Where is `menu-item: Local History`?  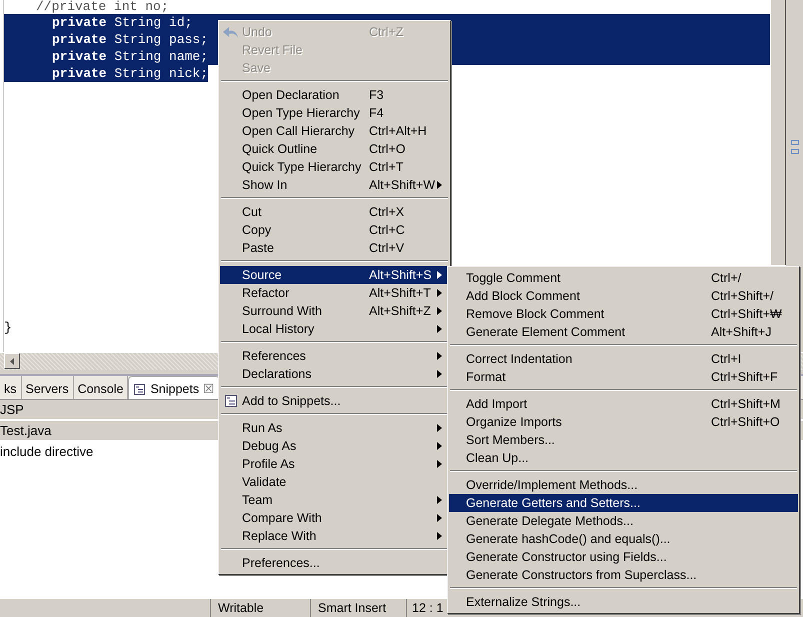 menu-item: Local History is located at coordinates (334, 329).